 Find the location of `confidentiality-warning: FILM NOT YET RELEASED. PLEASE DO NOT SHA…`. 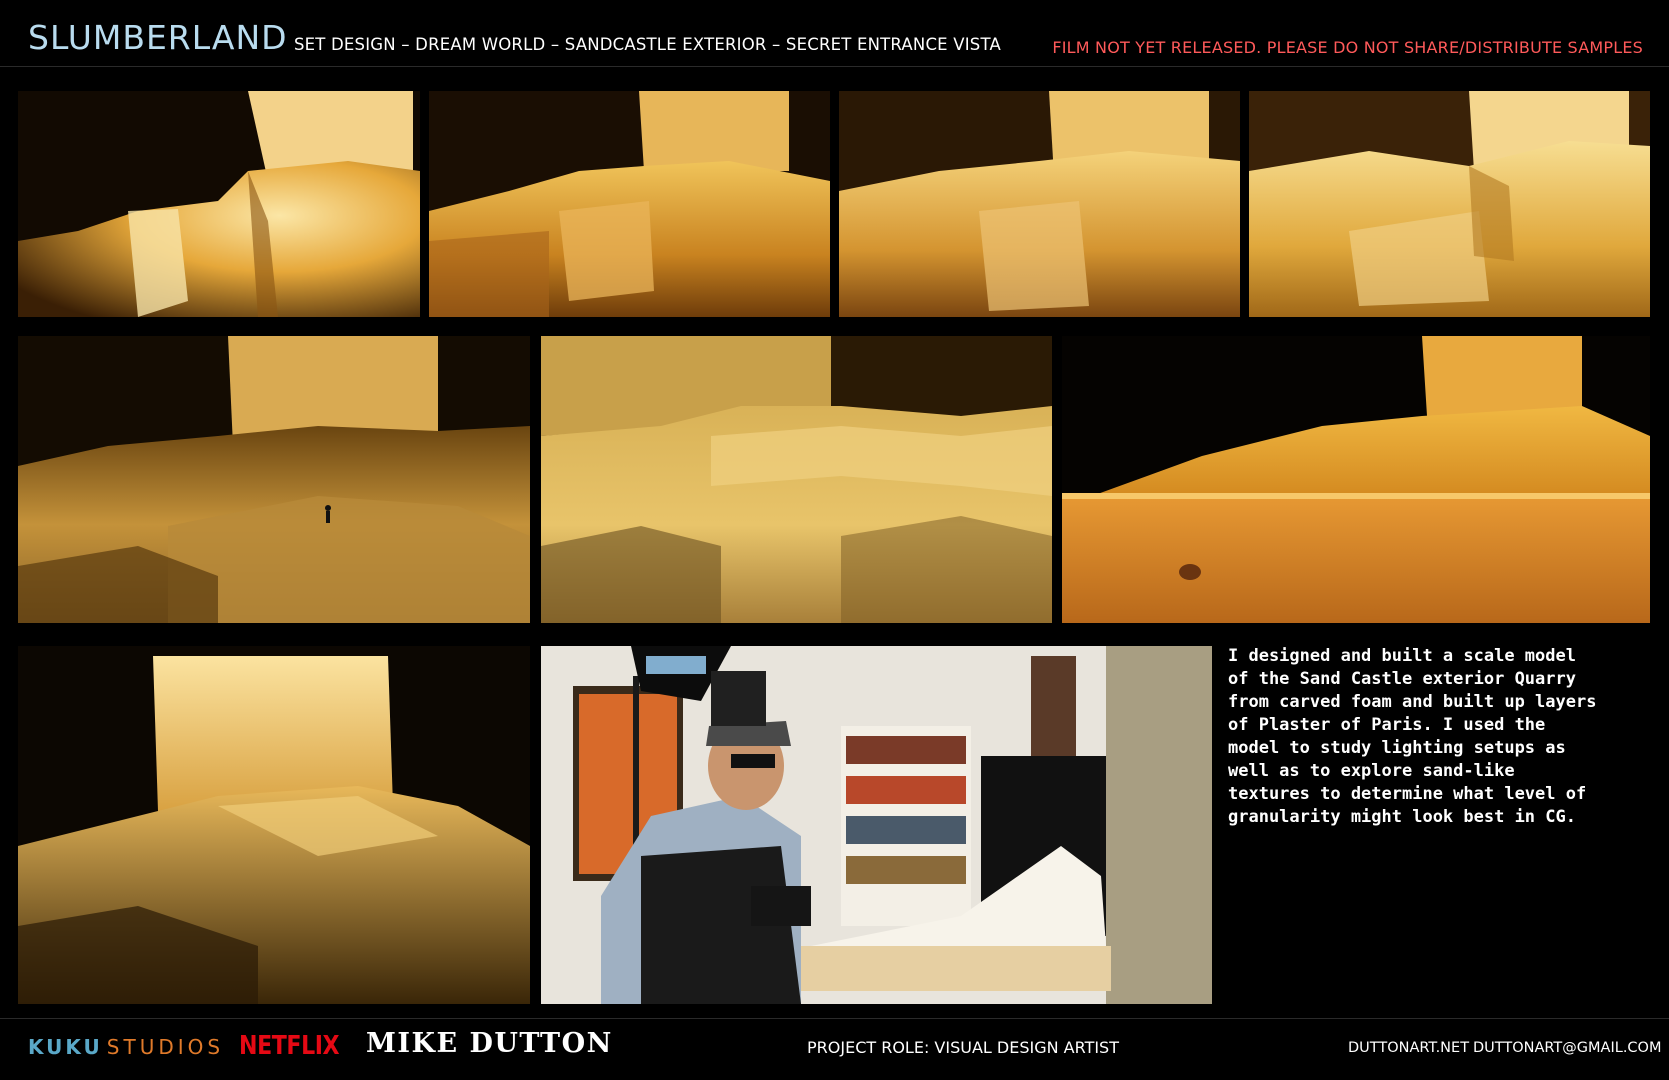

confidentiality-warning: FILM NOT YET RELEASED. PLEASE DO NOT SHA… is located at coordinates (1347, 47).